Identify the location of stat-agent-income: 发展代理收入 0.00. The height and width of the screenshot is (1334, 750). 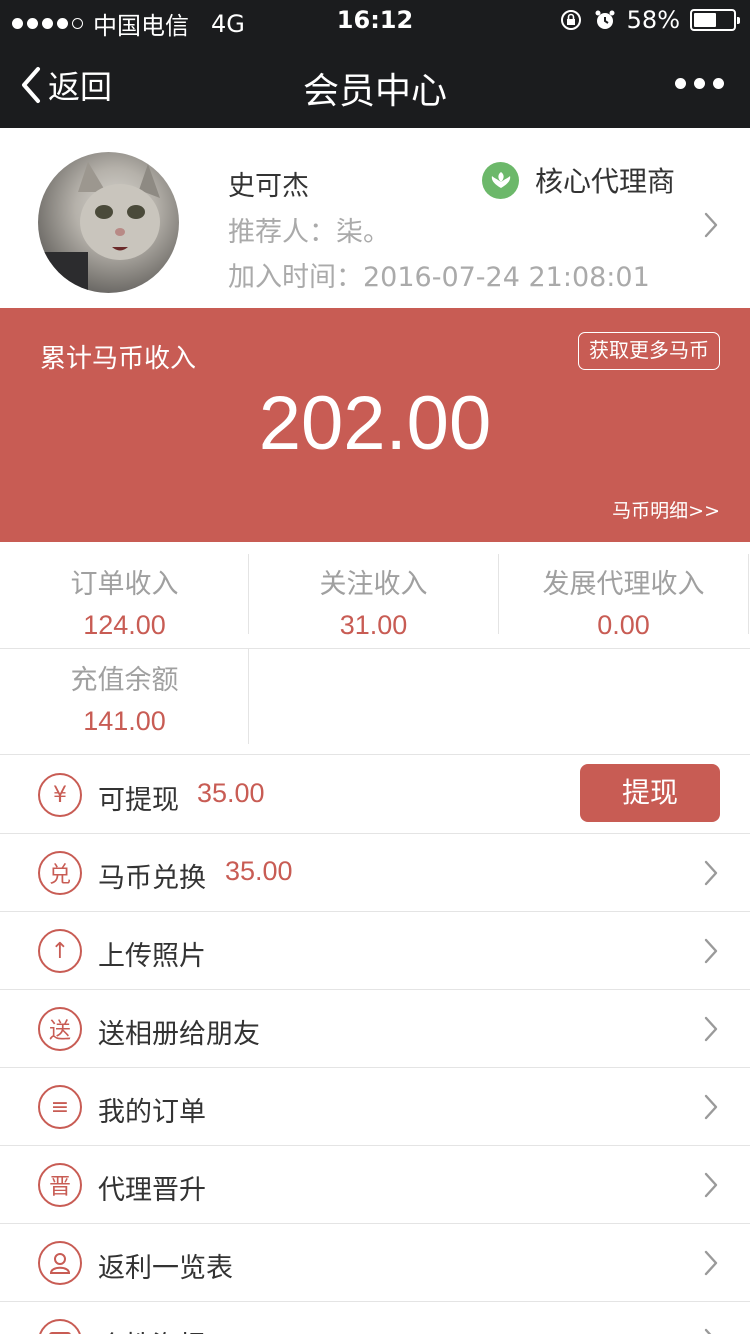
(623, 591).